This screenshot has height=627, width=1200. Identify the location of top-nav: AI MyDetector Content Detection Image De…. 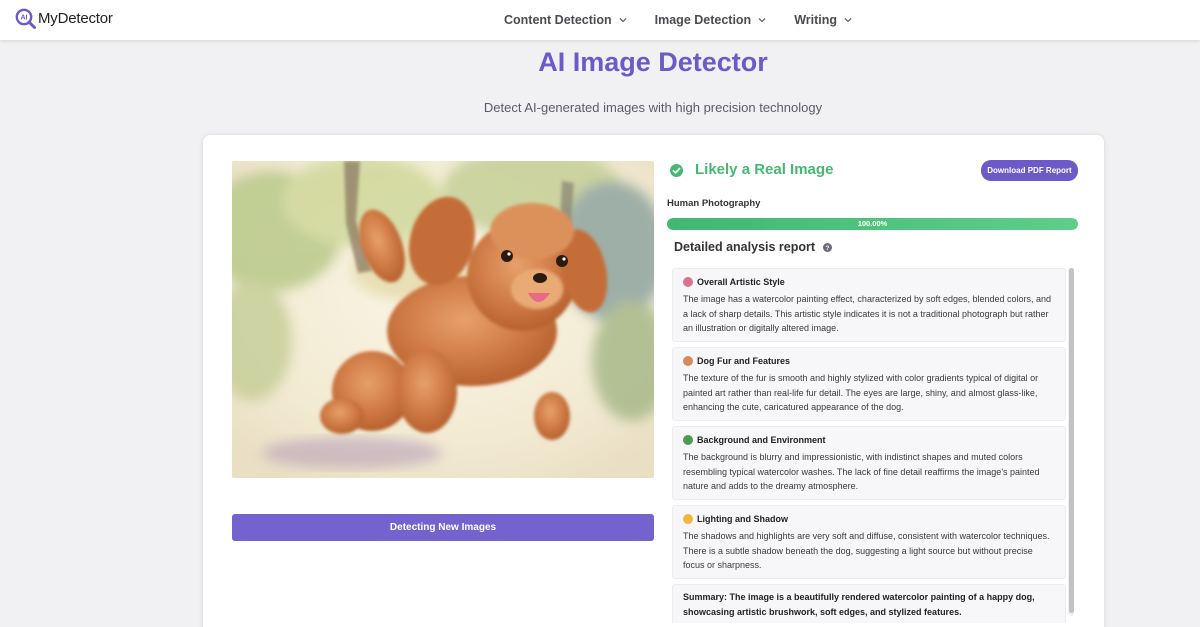
(600, 20).